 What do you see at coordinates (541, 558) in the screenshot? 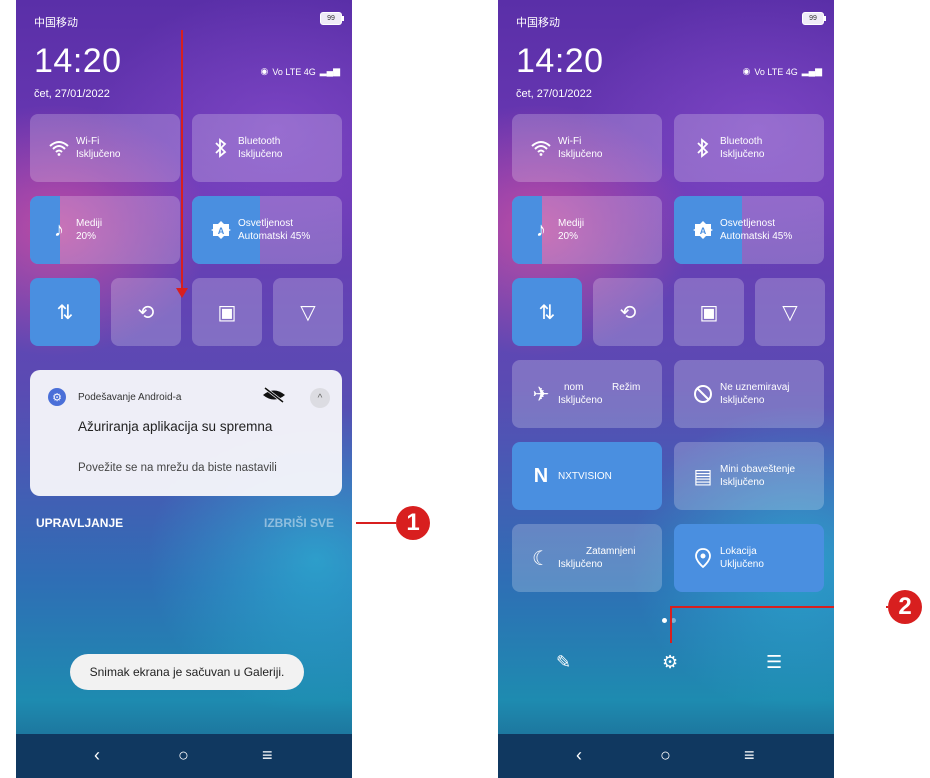
I see `dark-mode-icon: ☾` at bounding box center [541, 558].